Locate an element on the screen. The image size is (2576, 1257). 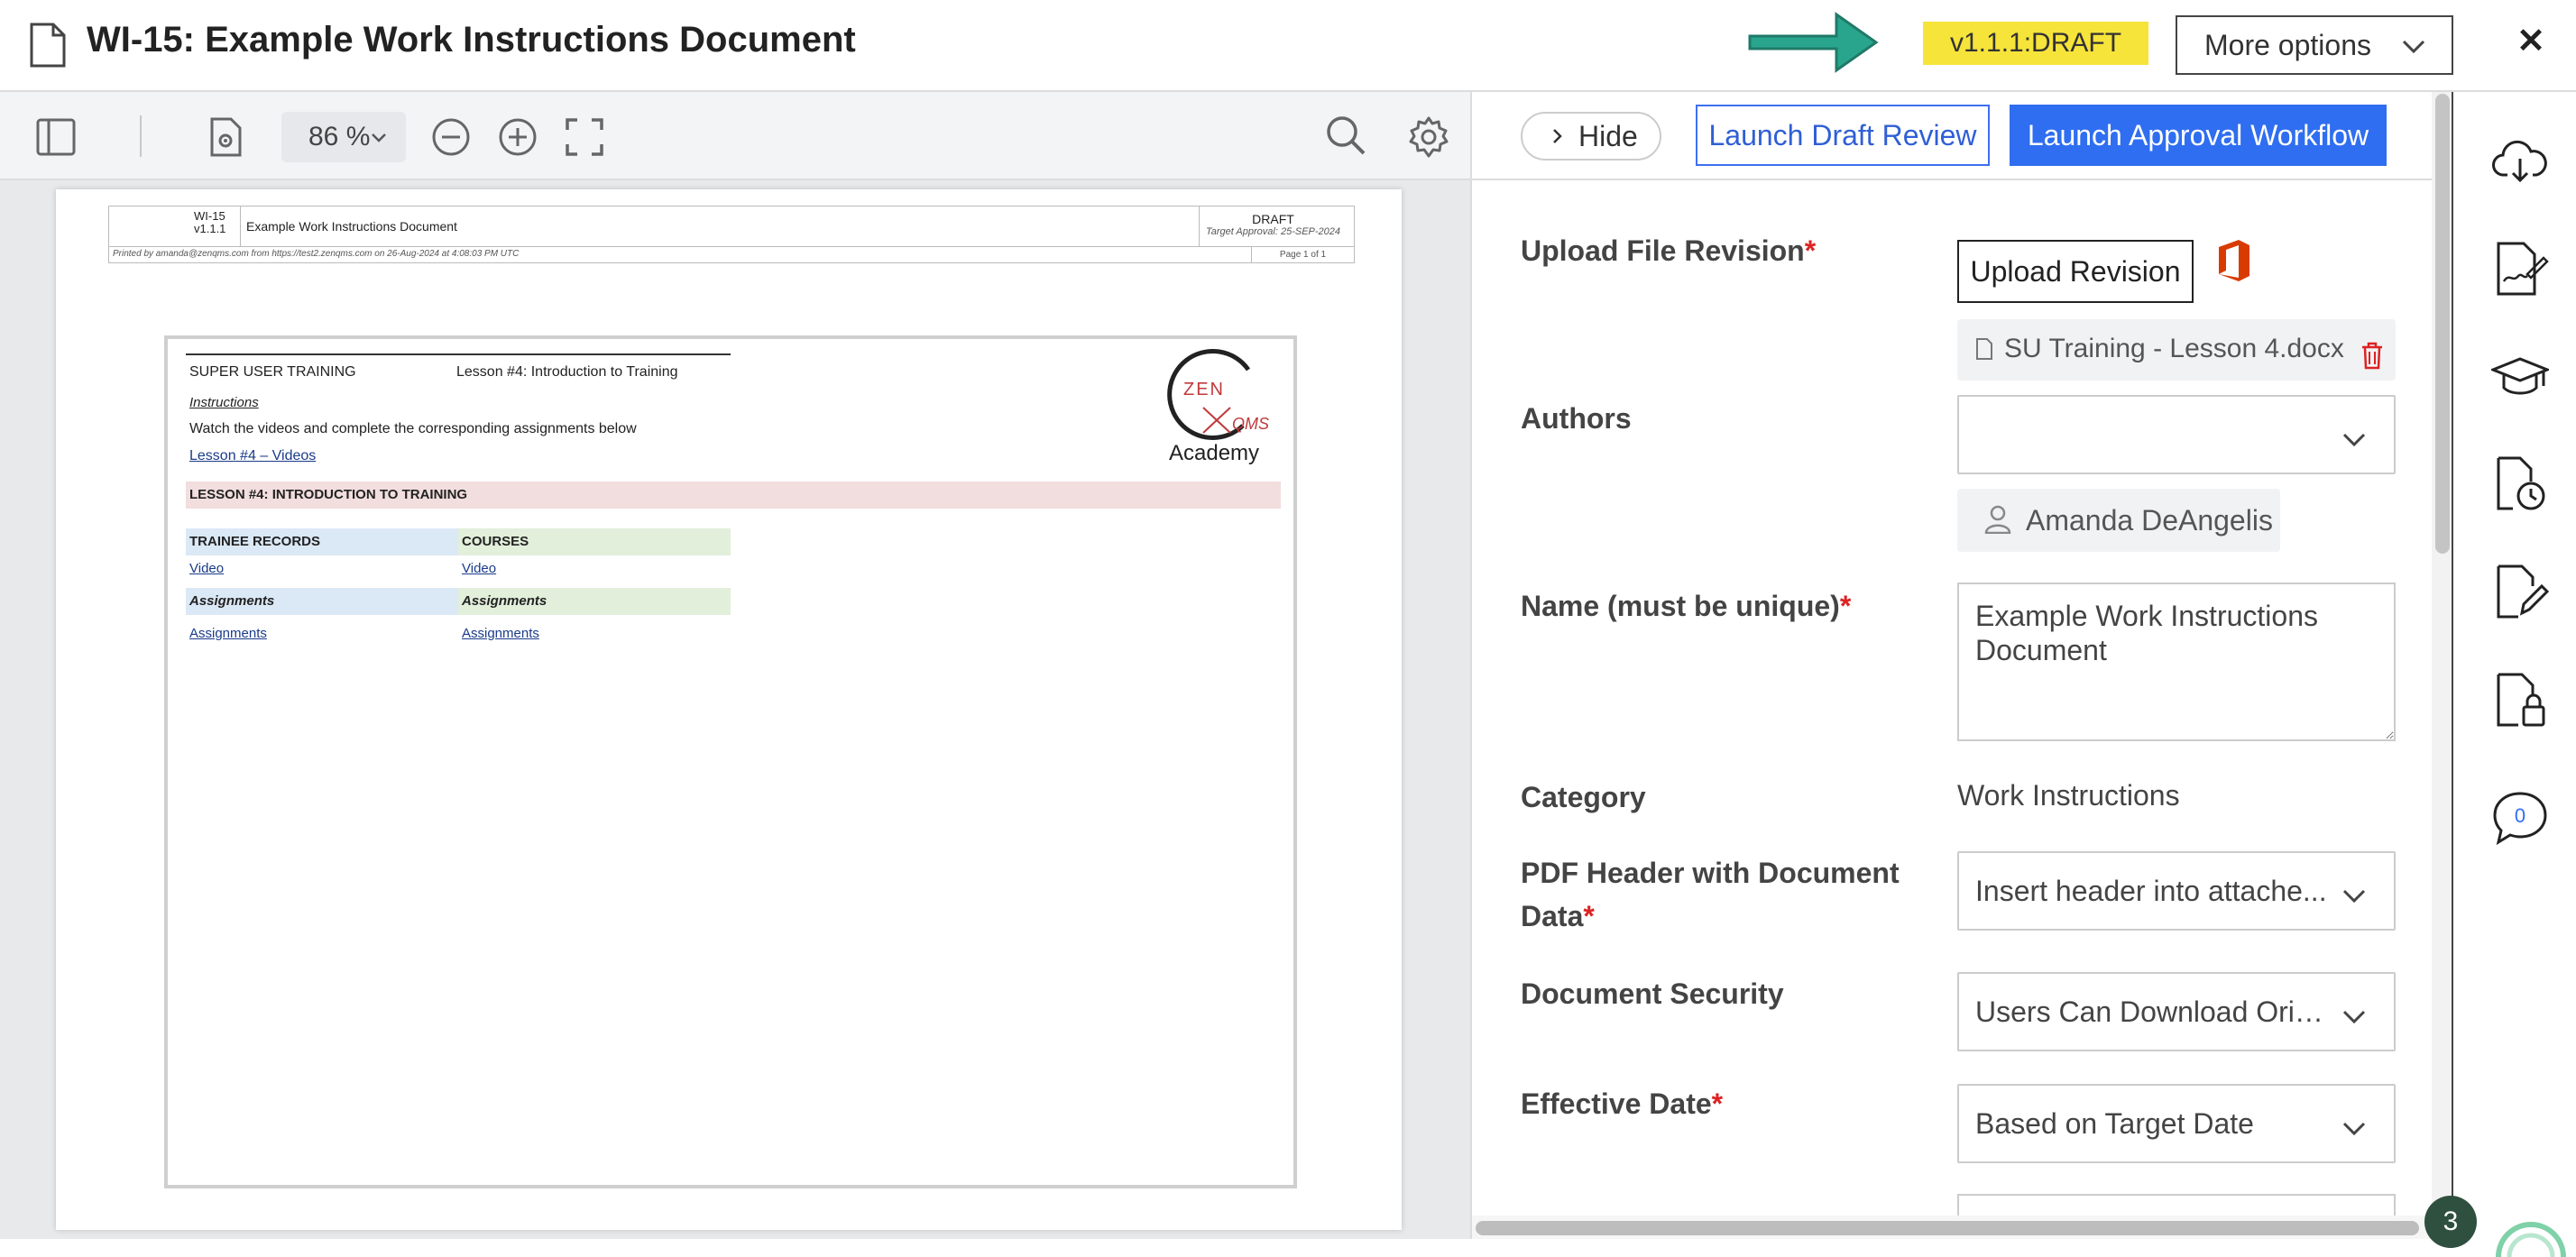
more-options-label: More options is located at coordinates (2287, 45).